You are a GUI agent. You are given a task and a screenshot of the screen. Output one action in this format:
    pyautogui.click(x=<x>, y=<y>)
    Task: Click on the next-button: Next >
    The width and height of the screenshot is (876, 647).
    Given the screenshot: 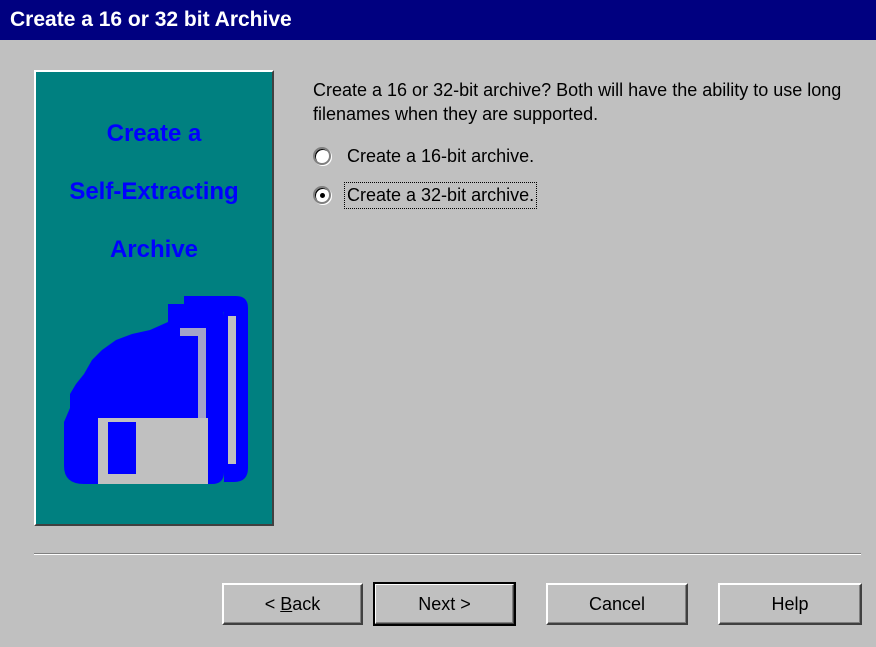 What is the action you would take?
    pyautogui.click(x=444, y=604)
    